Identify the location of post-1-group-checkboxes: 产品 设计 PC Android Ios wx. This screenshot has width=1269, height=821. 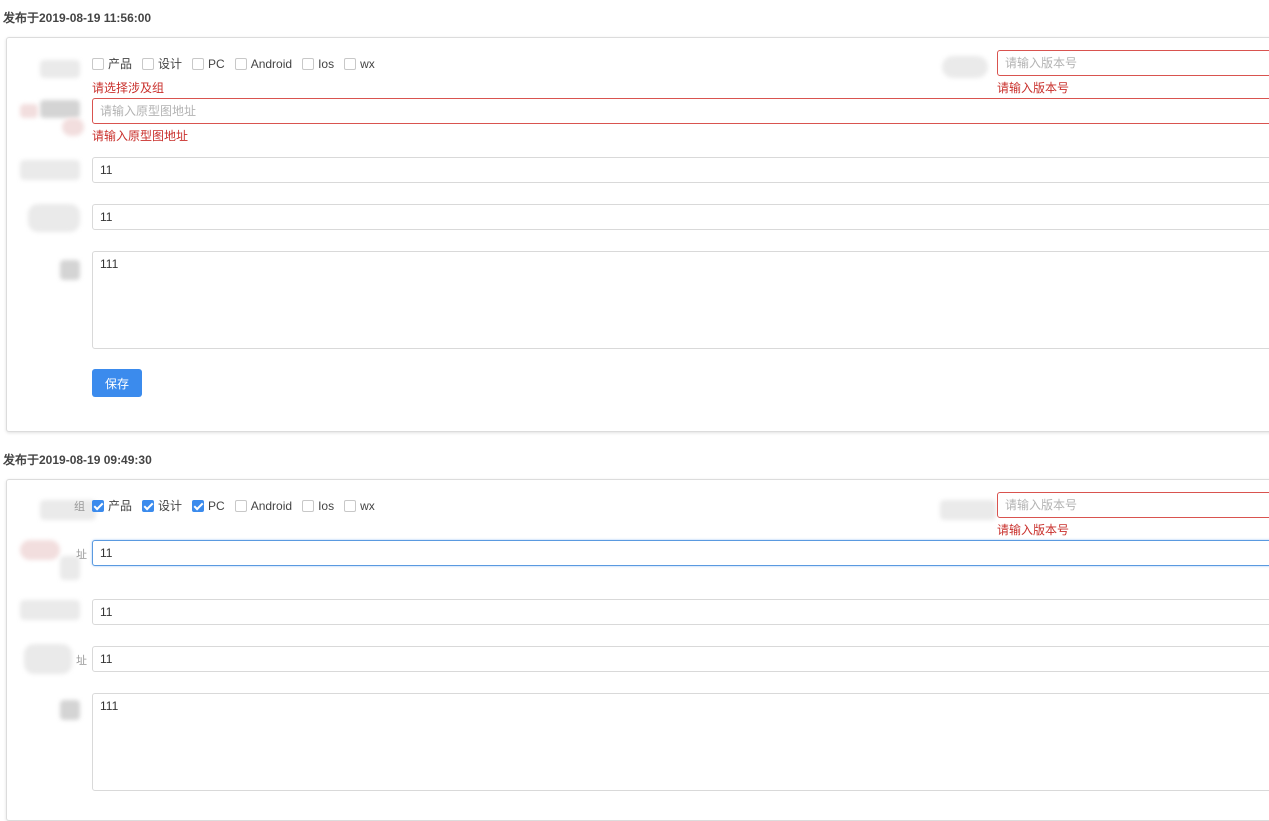
(238, 63).